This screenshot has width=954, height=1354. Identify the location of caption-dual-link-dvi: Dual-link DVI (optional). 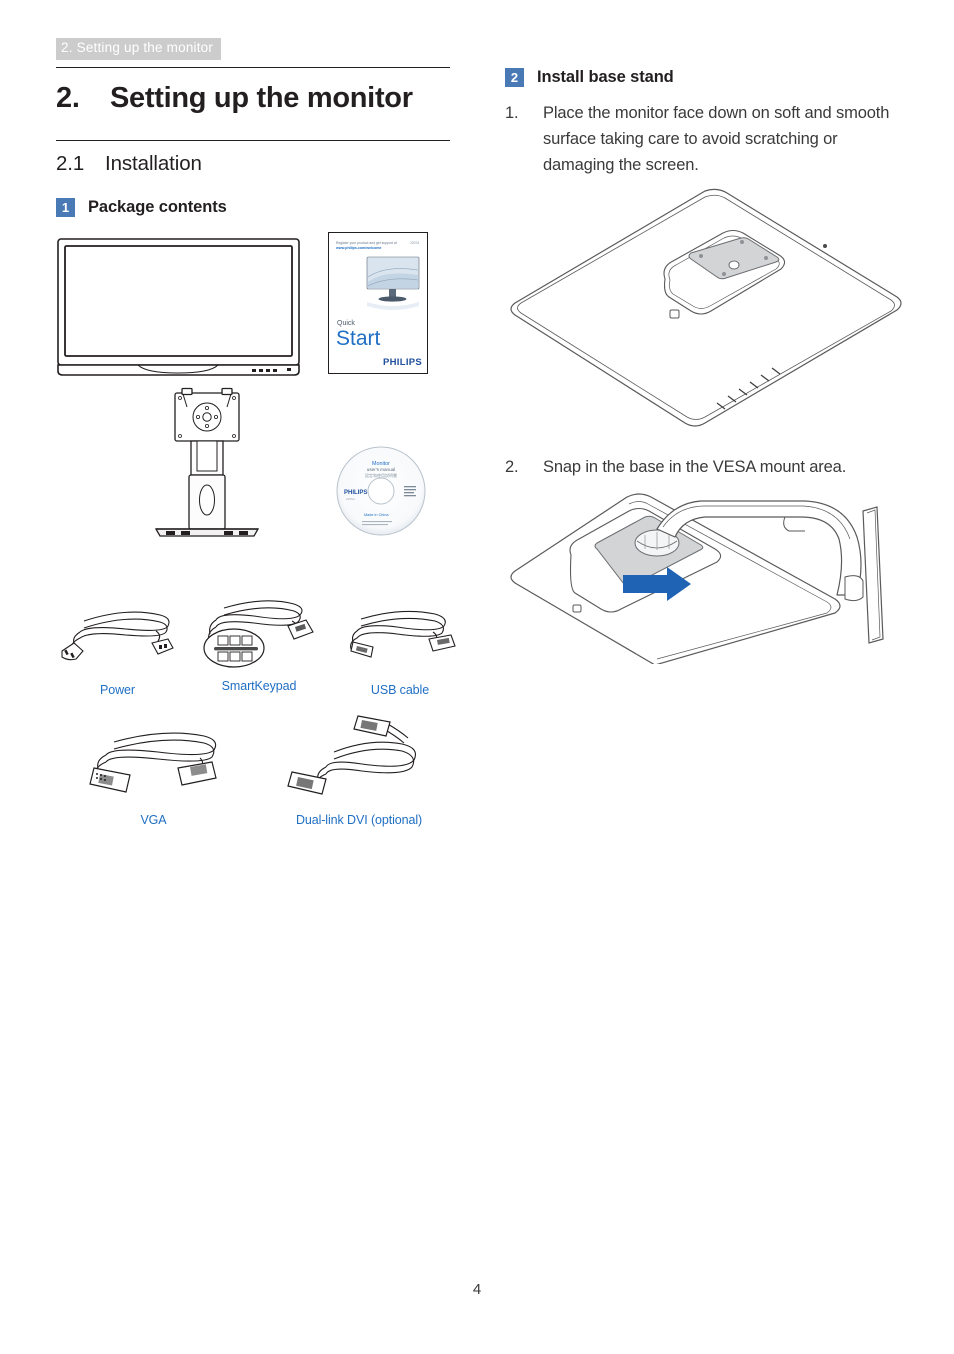
(359, 820).